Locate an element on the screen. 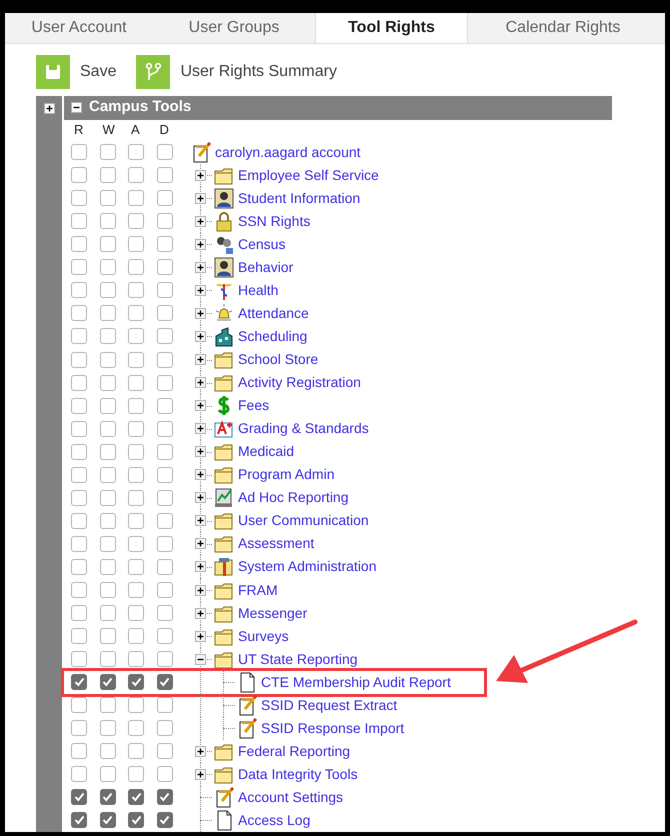 The height and width of the screenshot is (836, 670). tool-link: Health is located at coordinates (258, 290).